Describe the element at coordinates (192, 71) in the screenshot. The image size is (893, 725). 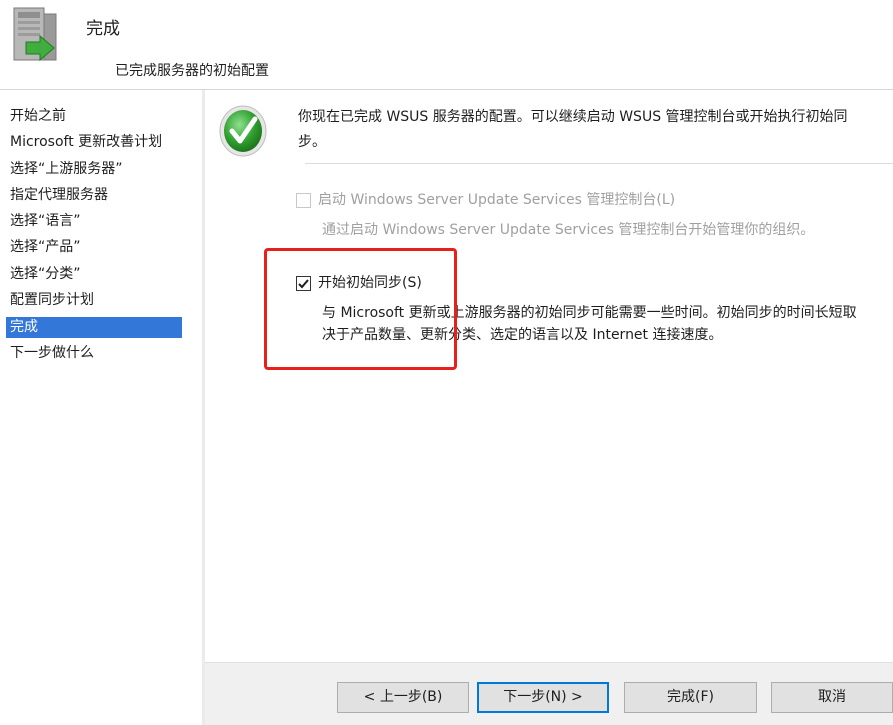
I see `page-subtitle: 已完成服务器的初始配置` at that location.